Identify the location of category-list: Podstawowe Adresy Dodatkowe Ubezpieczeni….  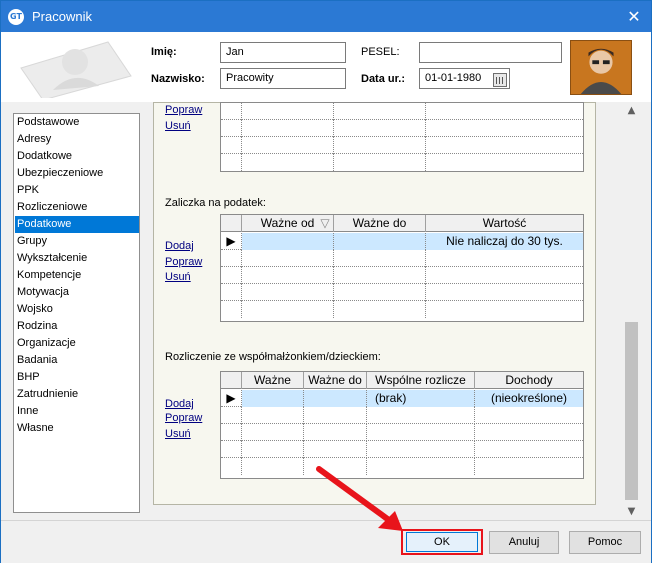
(76, 313).